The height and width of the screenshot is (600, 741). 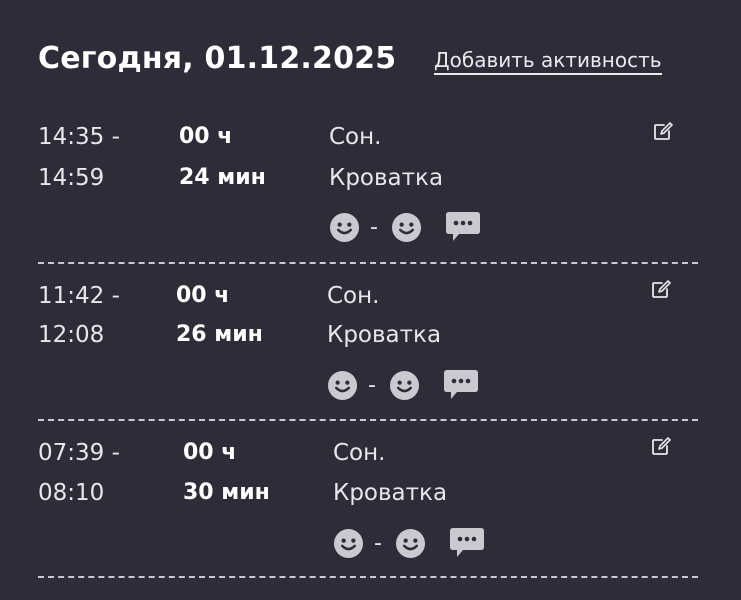 I want to click on start-time: 07:39 -, so click(x=79, y=453).